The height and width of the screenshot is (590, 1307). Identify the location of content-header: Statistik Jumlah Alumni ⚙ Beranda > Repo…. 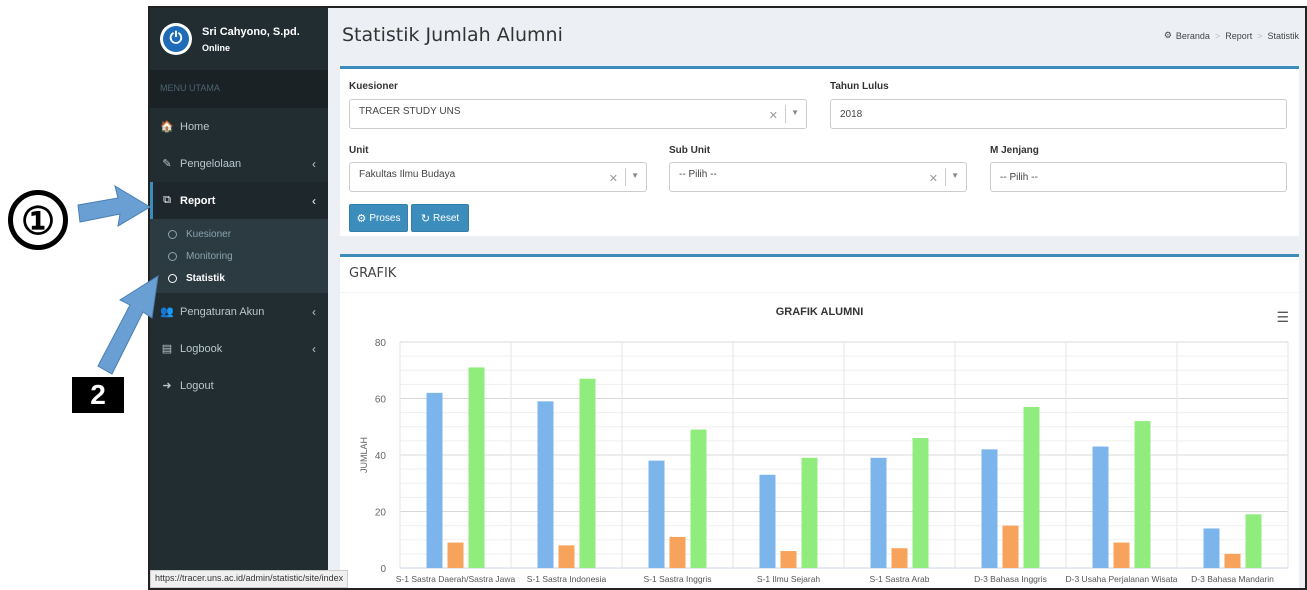
(816, 35).